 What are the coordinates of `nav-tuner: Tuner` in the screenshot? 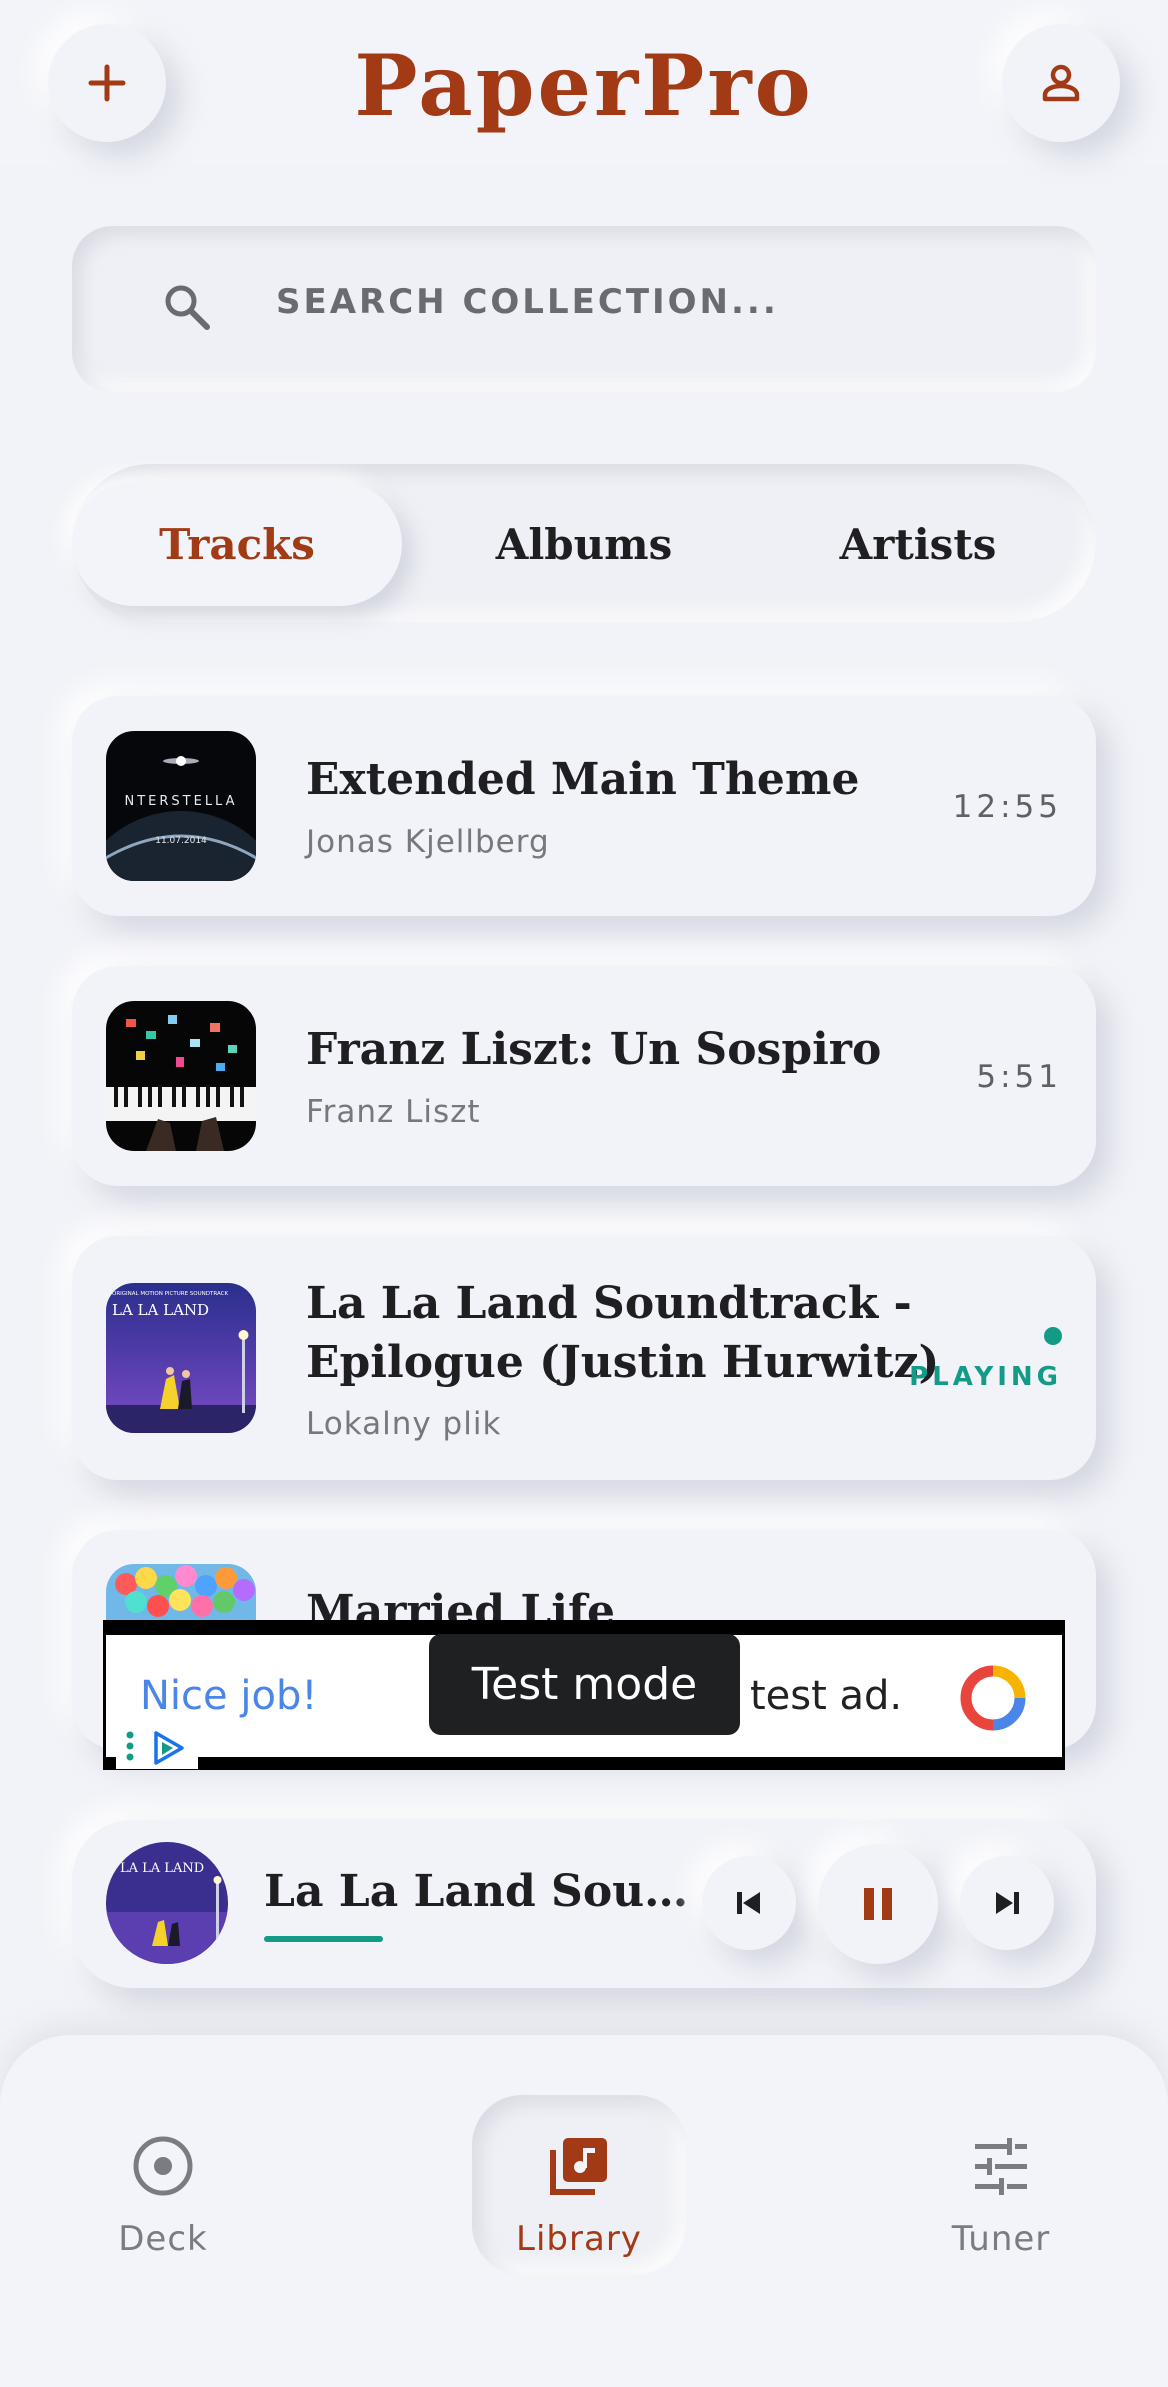 It's located at (1001, 2185).